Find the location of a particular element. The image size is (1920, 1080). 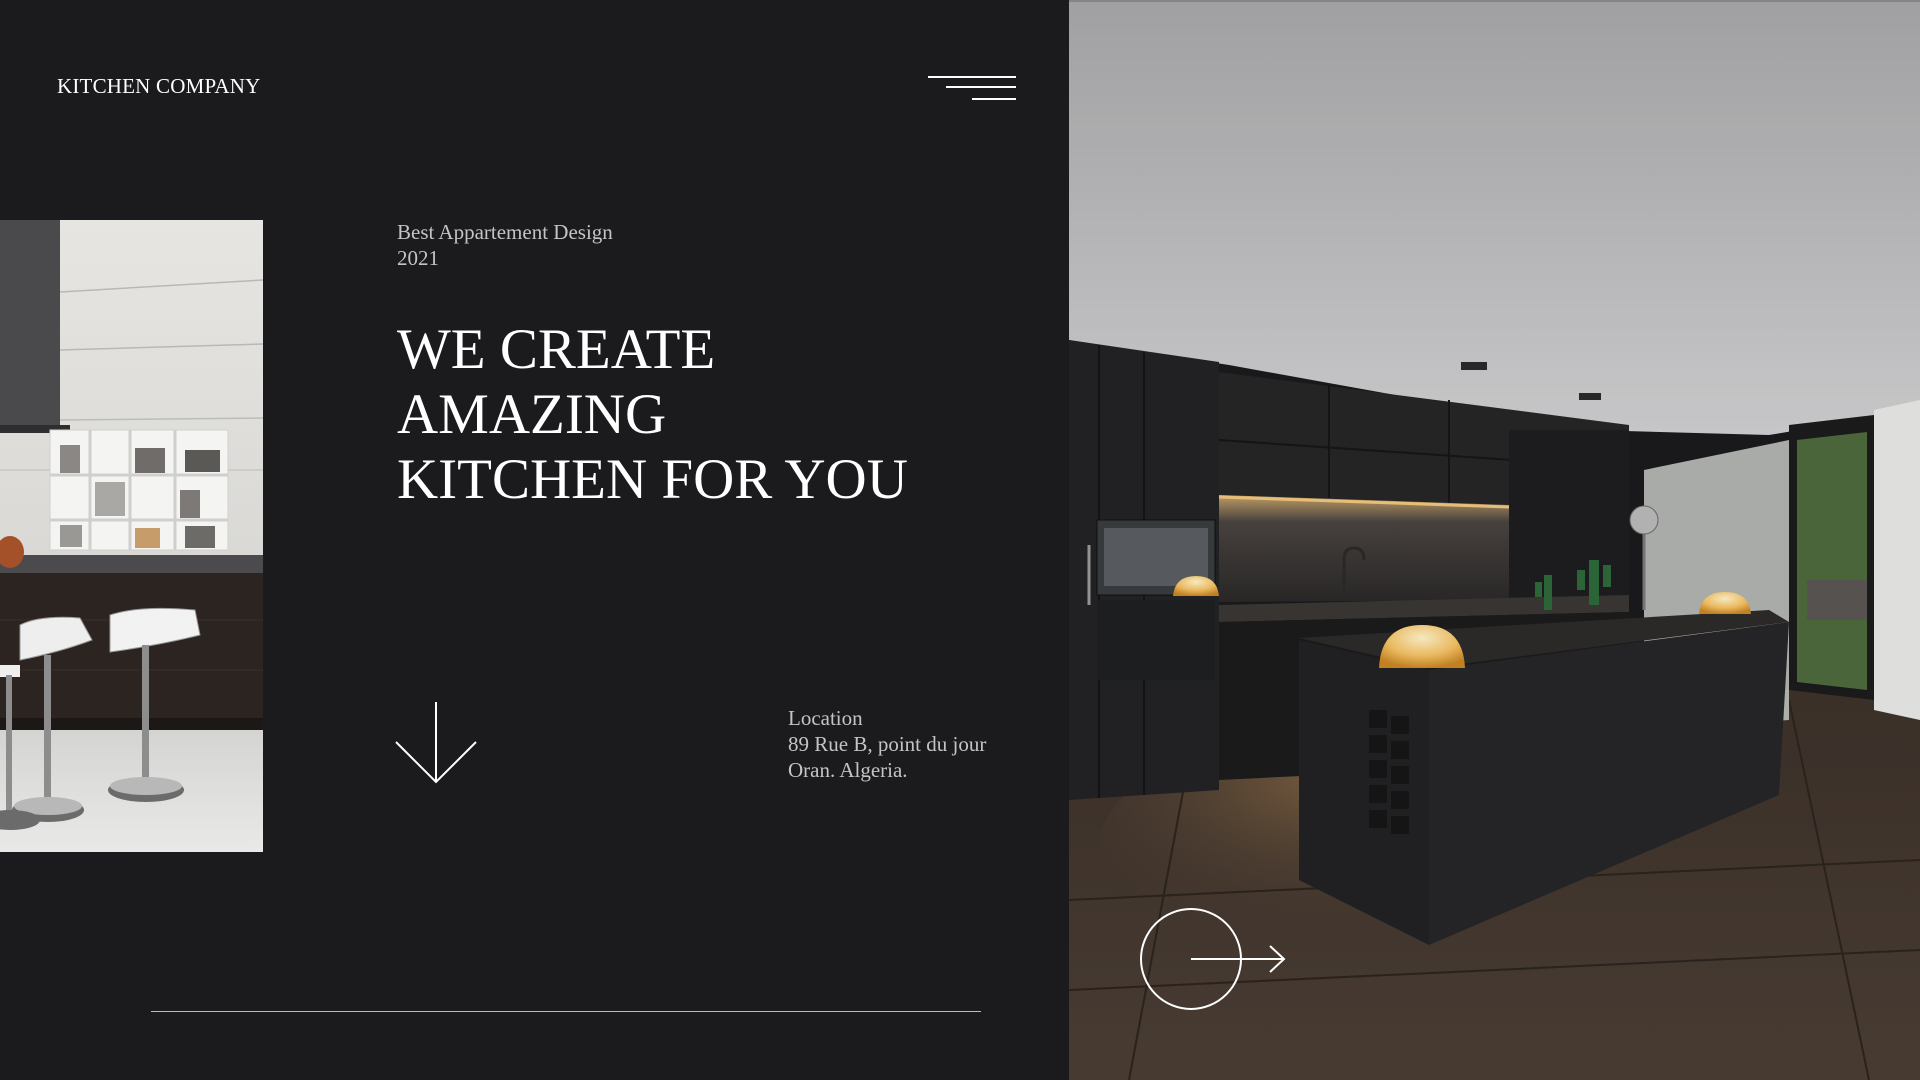

address-line-1: 89 Rue B, point du jour is located at coordinates (887, 744).